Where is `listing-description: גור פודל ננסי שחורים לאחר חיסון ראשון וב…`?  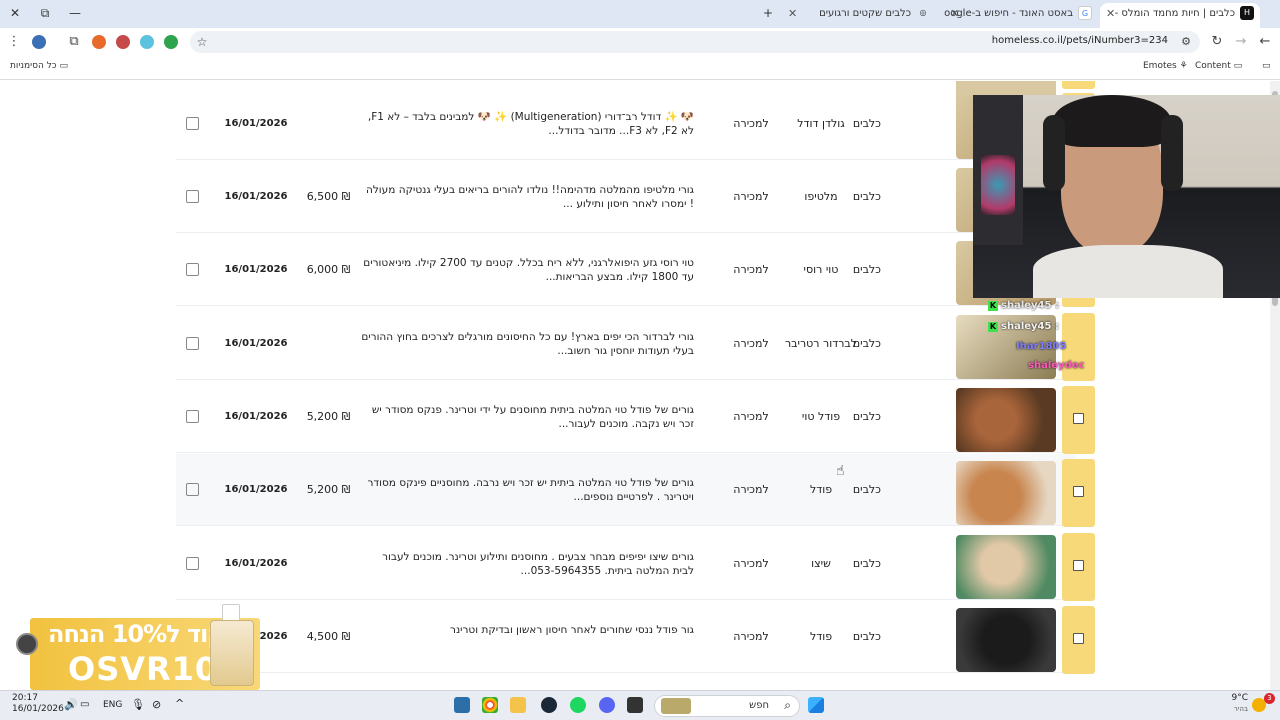 listing-description: גור פודל ננסי שחורים לאחר חיסון ראשון וב… is located at coordinates (527, 638).